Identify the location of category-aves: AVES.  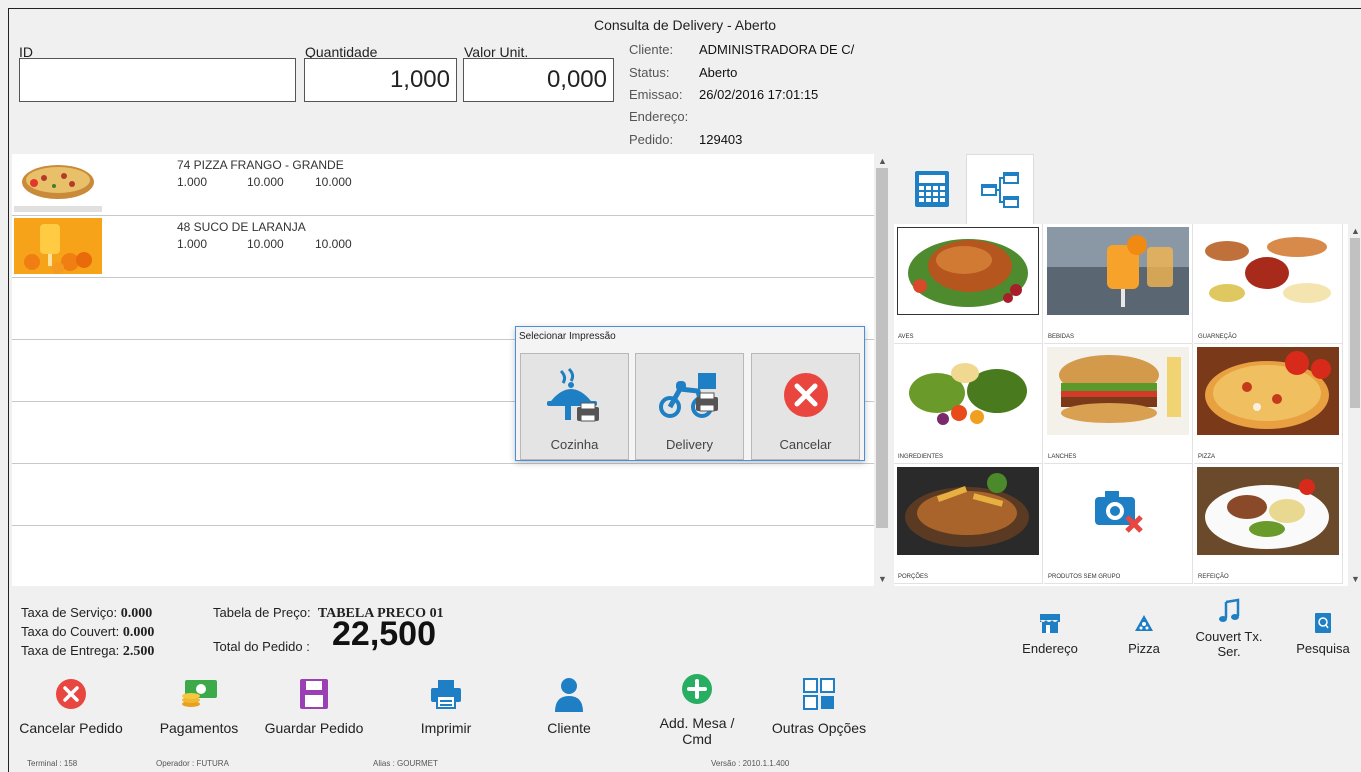
(968, 284).